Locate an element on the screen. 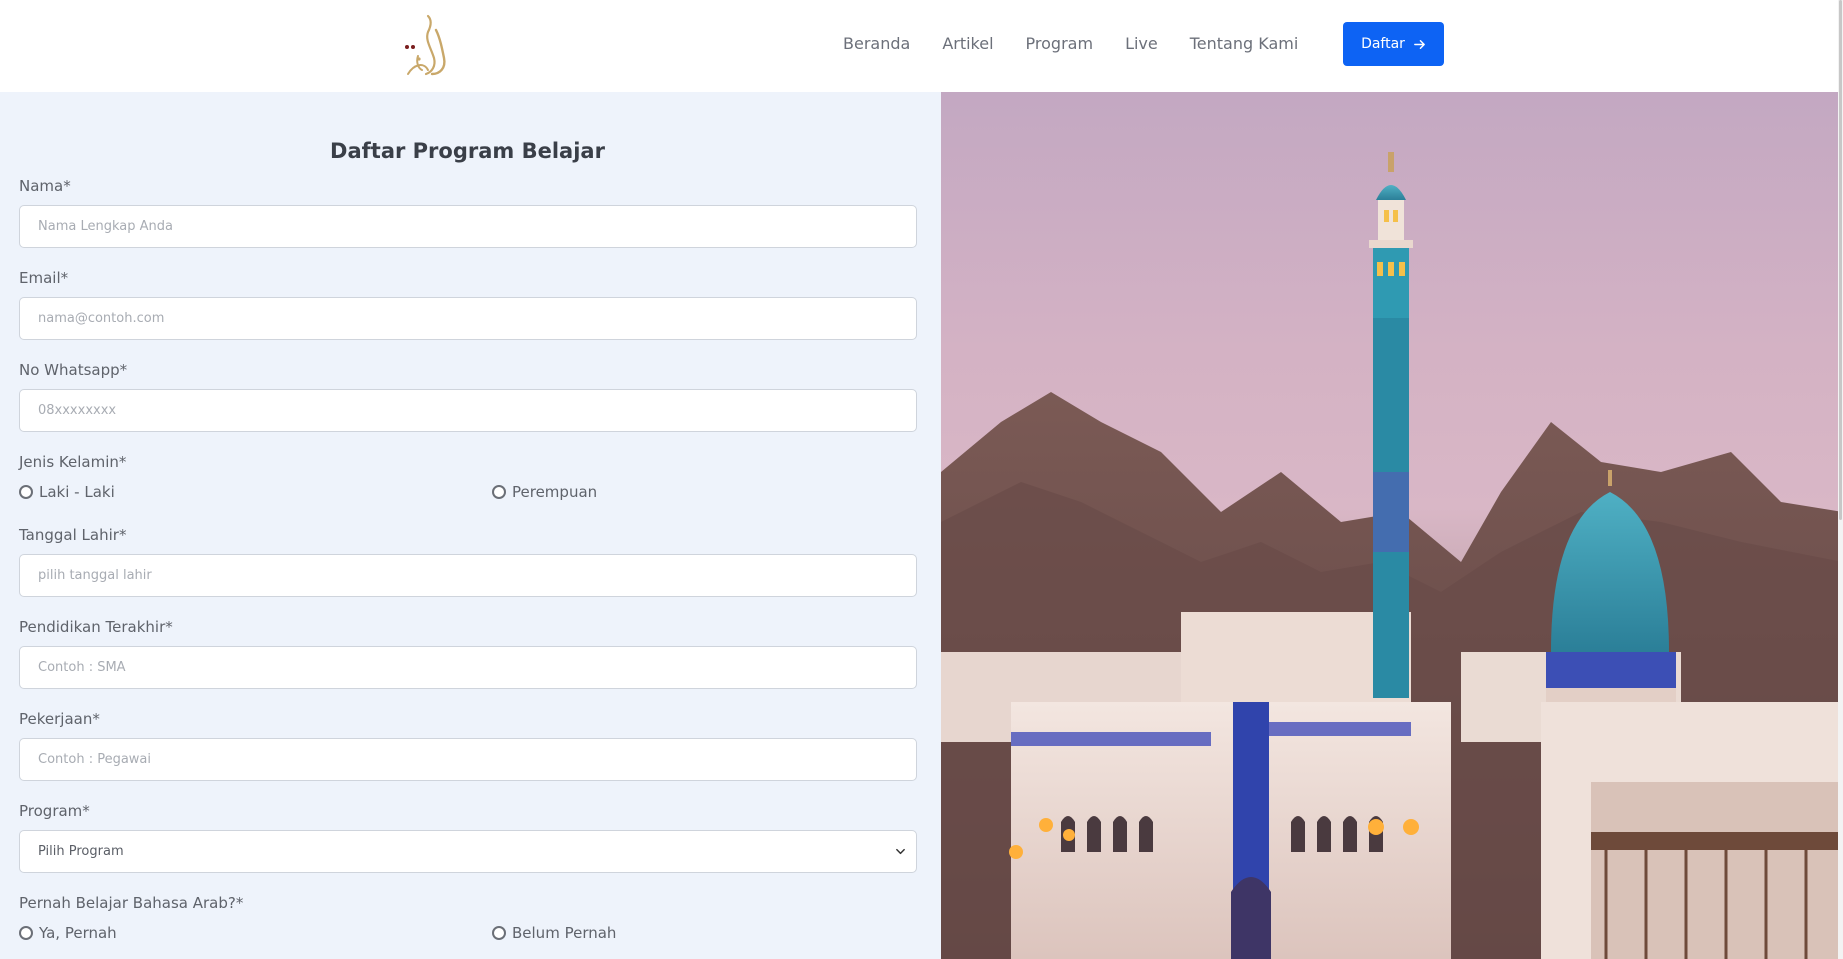 The width and height of the screenshot is (1843, 959). gender-option-female-label: Perempuan is located at coordinates (555, 492).